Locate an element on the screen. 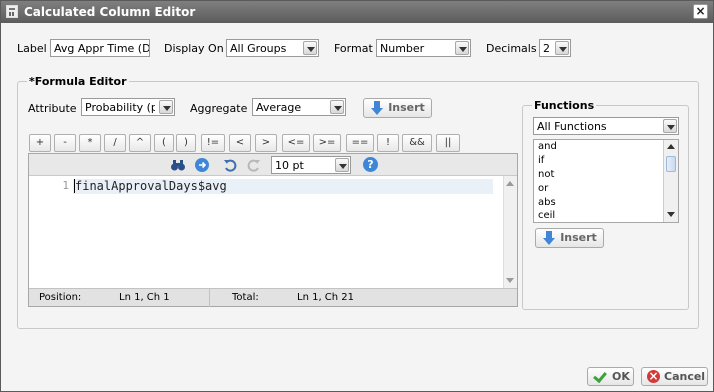 This screenshot has width=714, height=392. undo-icon is located at coordinates (230, 165).